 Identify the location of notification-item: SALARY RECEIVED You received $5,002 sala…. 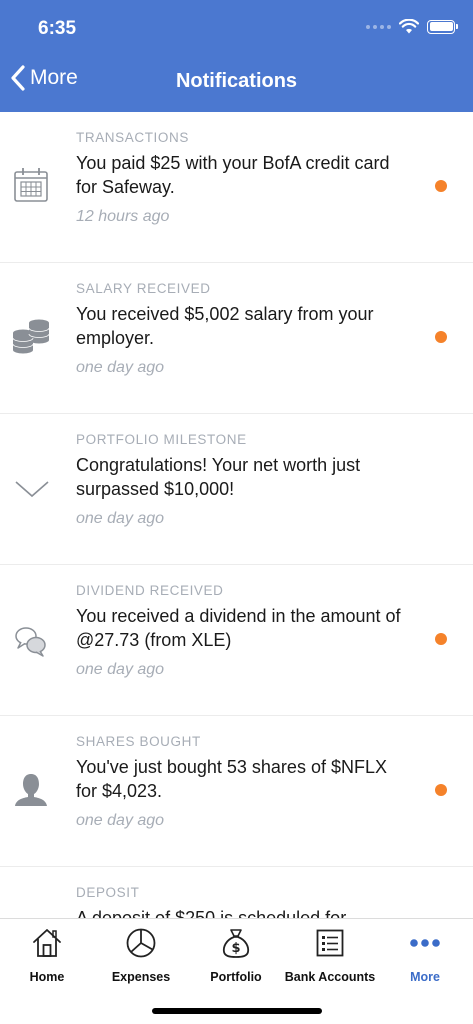
(236, 338).